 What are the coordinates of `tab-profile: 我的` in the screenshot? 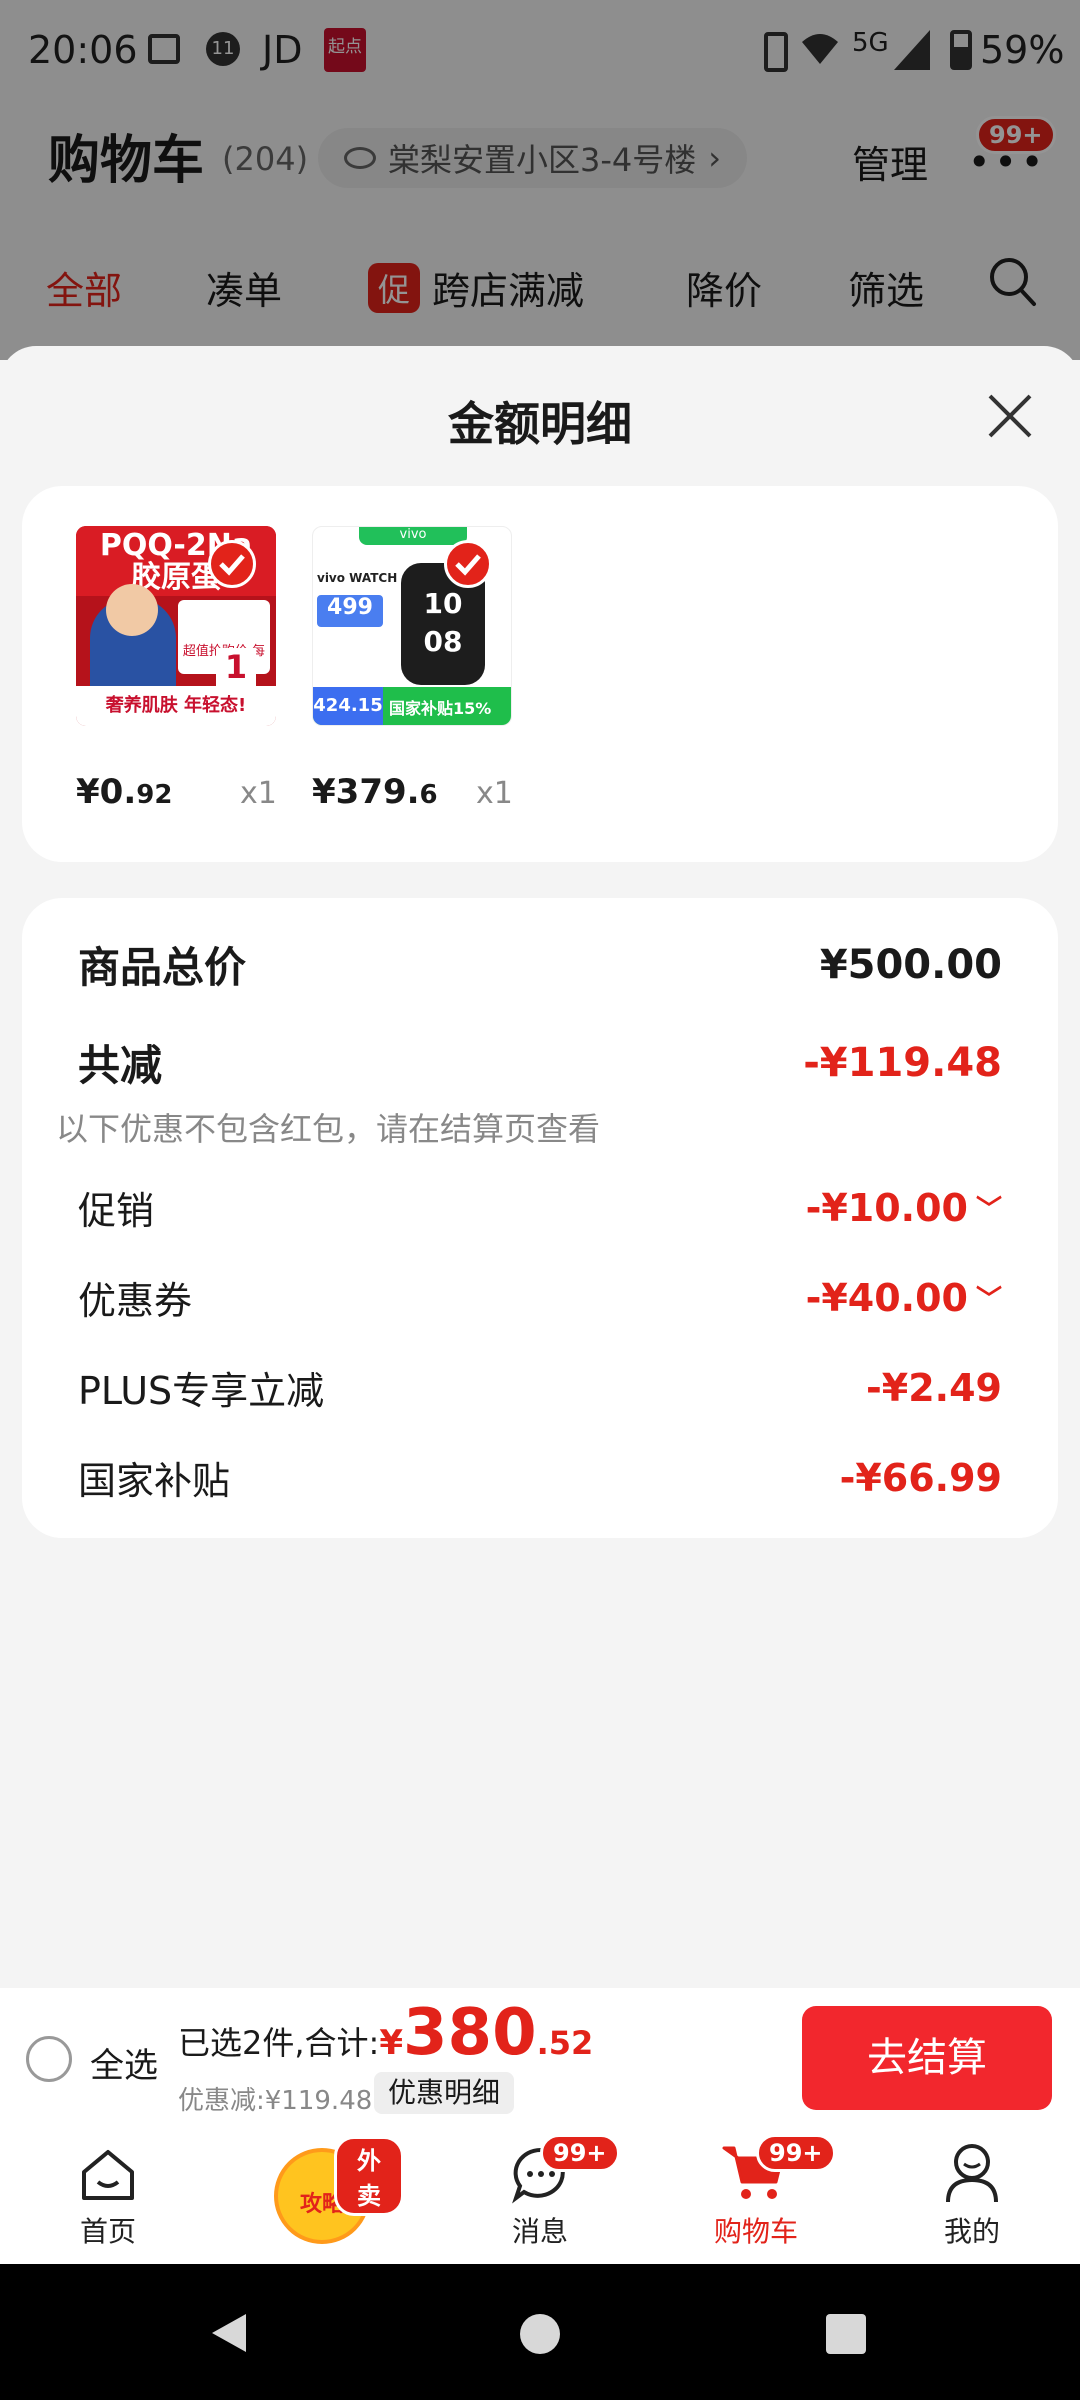 It's located at (972, 2195).